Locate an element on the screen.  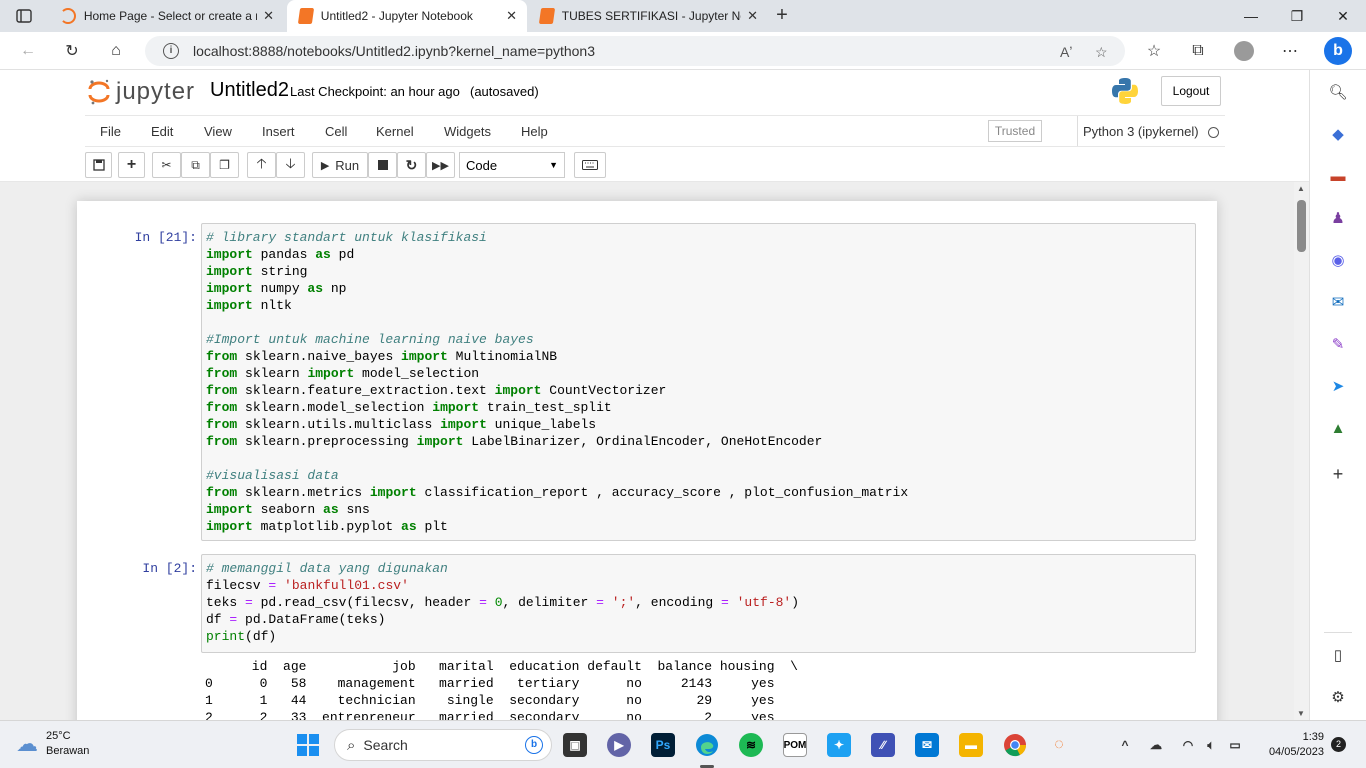
code-line: import pandas as pd is located at coordinates (280, 254).